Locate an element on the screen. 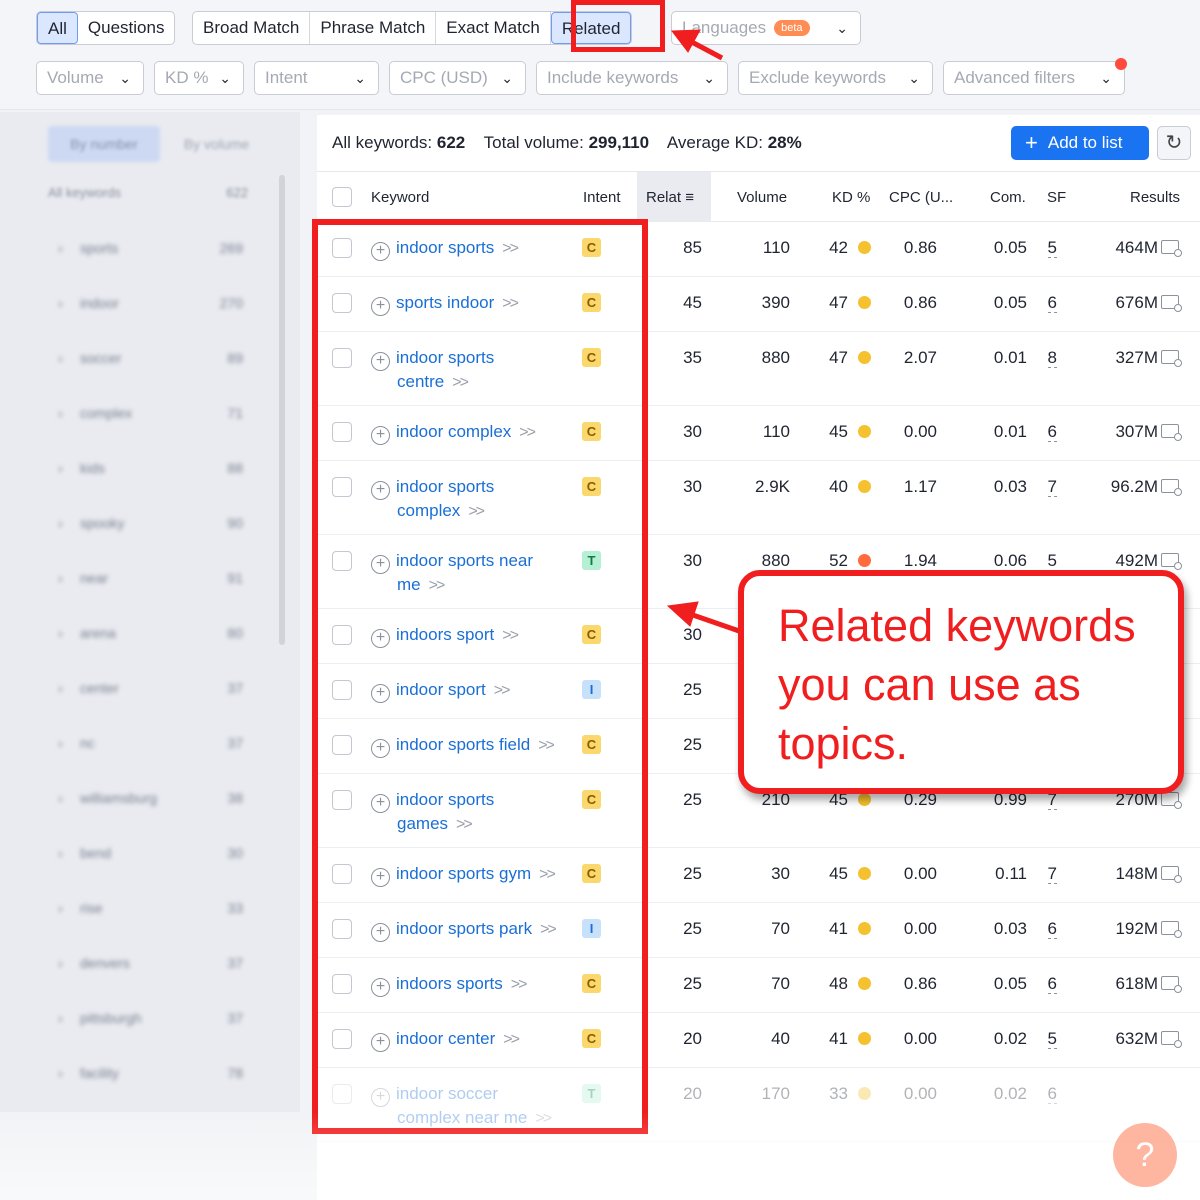 The image size is (1200, 1200). related-value: 30 is located at coordinates (692, 634).